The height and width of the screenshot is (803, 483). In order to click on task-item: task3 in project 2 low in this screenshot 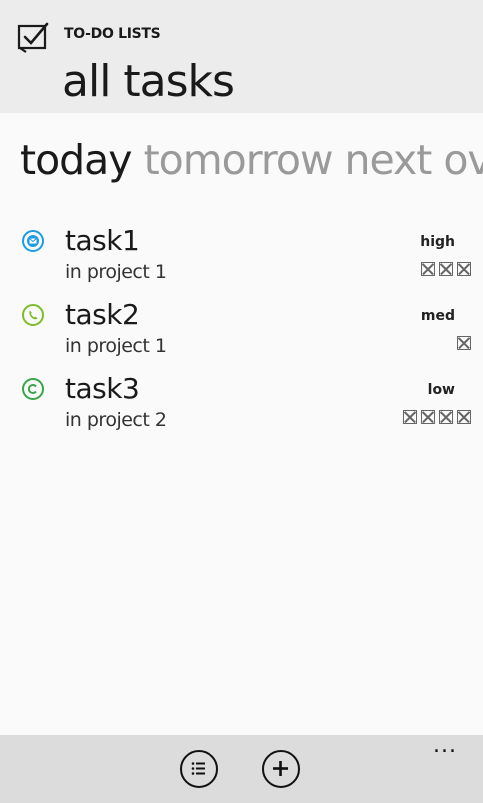, I will do `click(241, 406)`.